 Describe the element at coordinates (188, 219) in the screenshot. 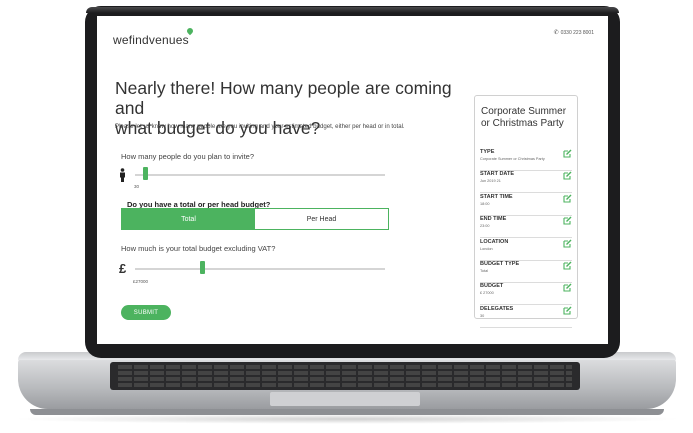

I see `toggle-total: Total` at that location.